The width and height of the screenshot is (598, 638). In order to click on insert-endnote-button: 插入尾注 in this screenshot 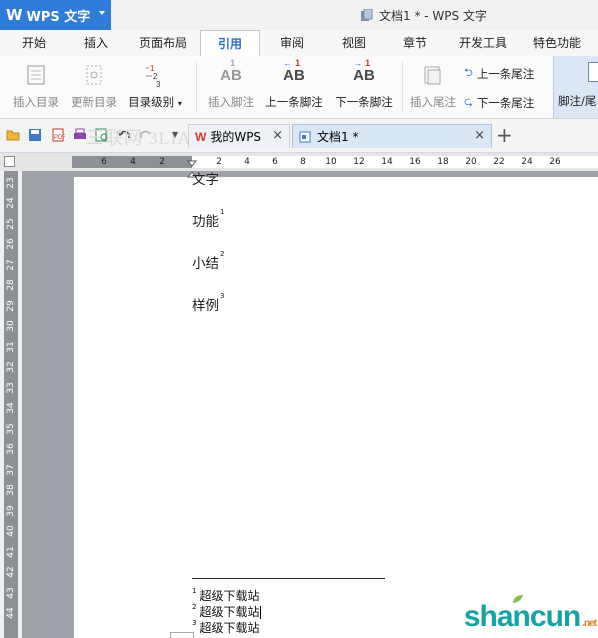, I will do `click(433, 87)`.